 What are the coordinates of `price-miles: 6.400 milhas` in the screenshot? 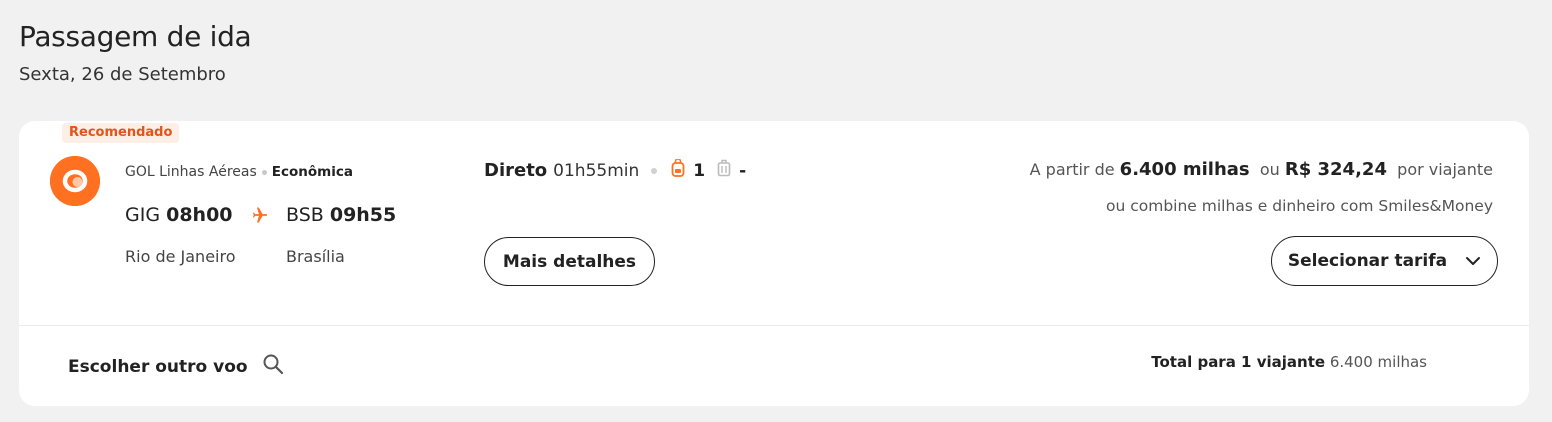 It's located at (1184, 169).